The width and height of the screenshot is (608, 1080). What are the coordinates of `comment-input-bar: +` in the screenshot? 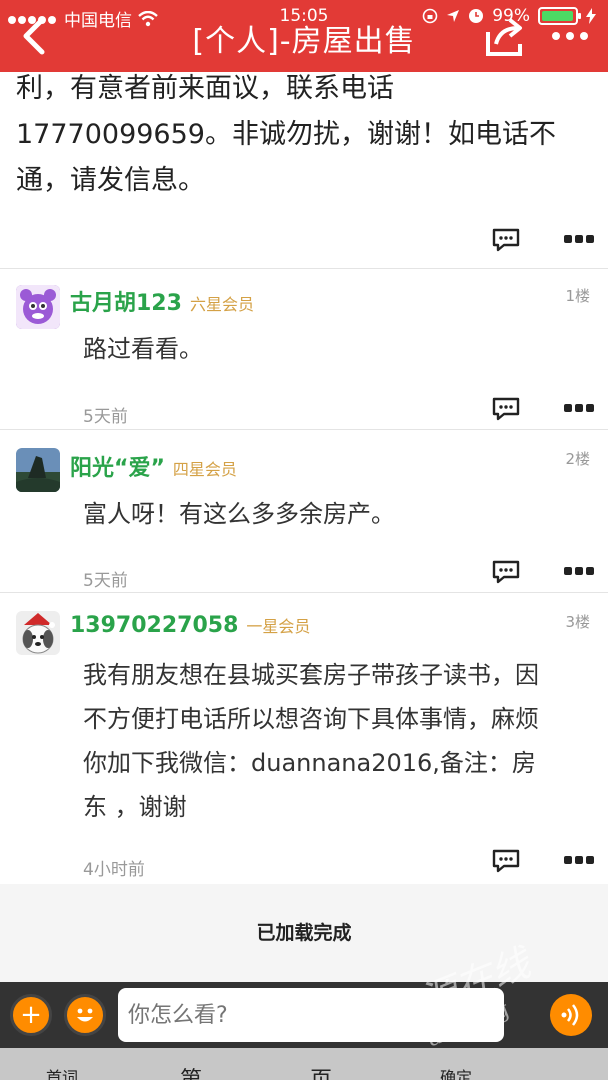 It's located at (304, 1015).